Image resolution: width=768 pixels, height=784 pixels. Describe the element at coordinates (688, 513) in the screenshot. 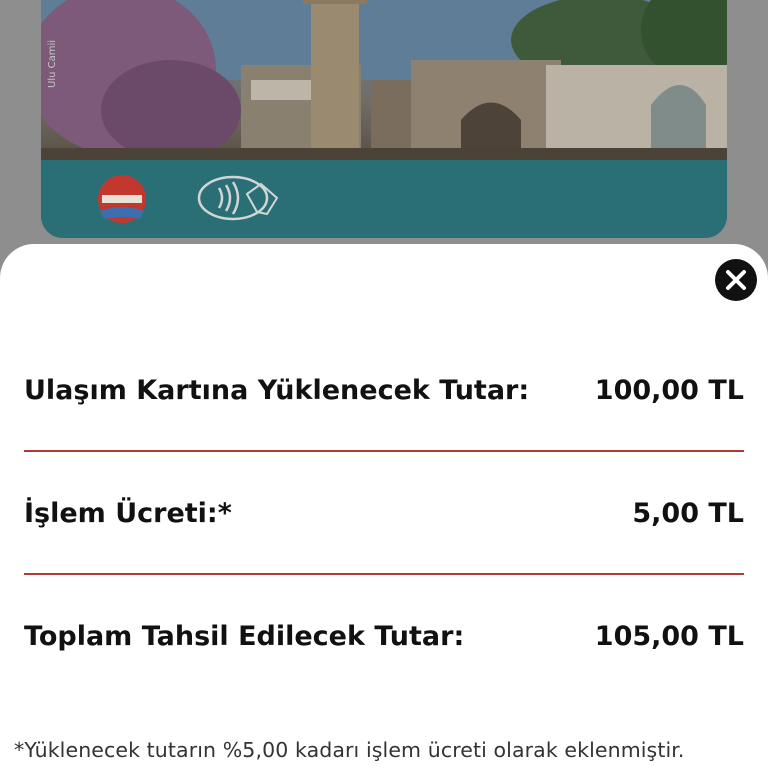

I see `fee-value: 5,00 TL` at that location.